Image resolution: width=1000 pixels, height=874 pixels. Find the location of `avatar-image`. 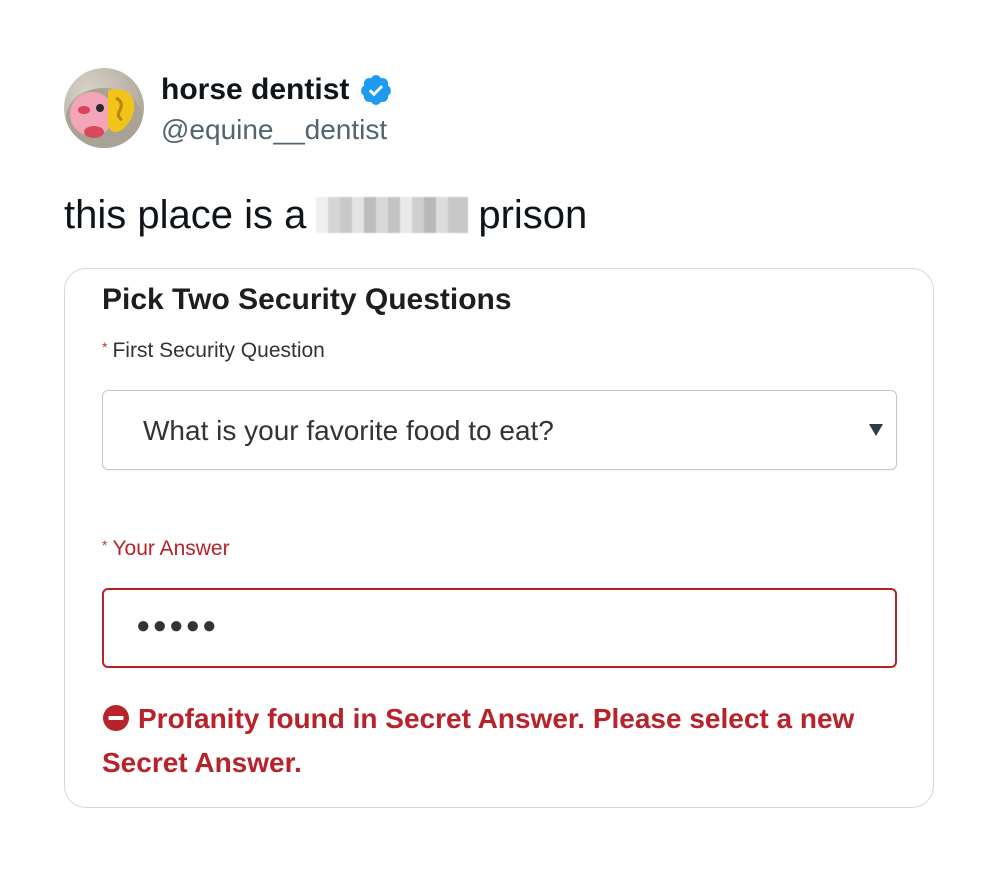

avatar-image is located at coordinates (104, 118).